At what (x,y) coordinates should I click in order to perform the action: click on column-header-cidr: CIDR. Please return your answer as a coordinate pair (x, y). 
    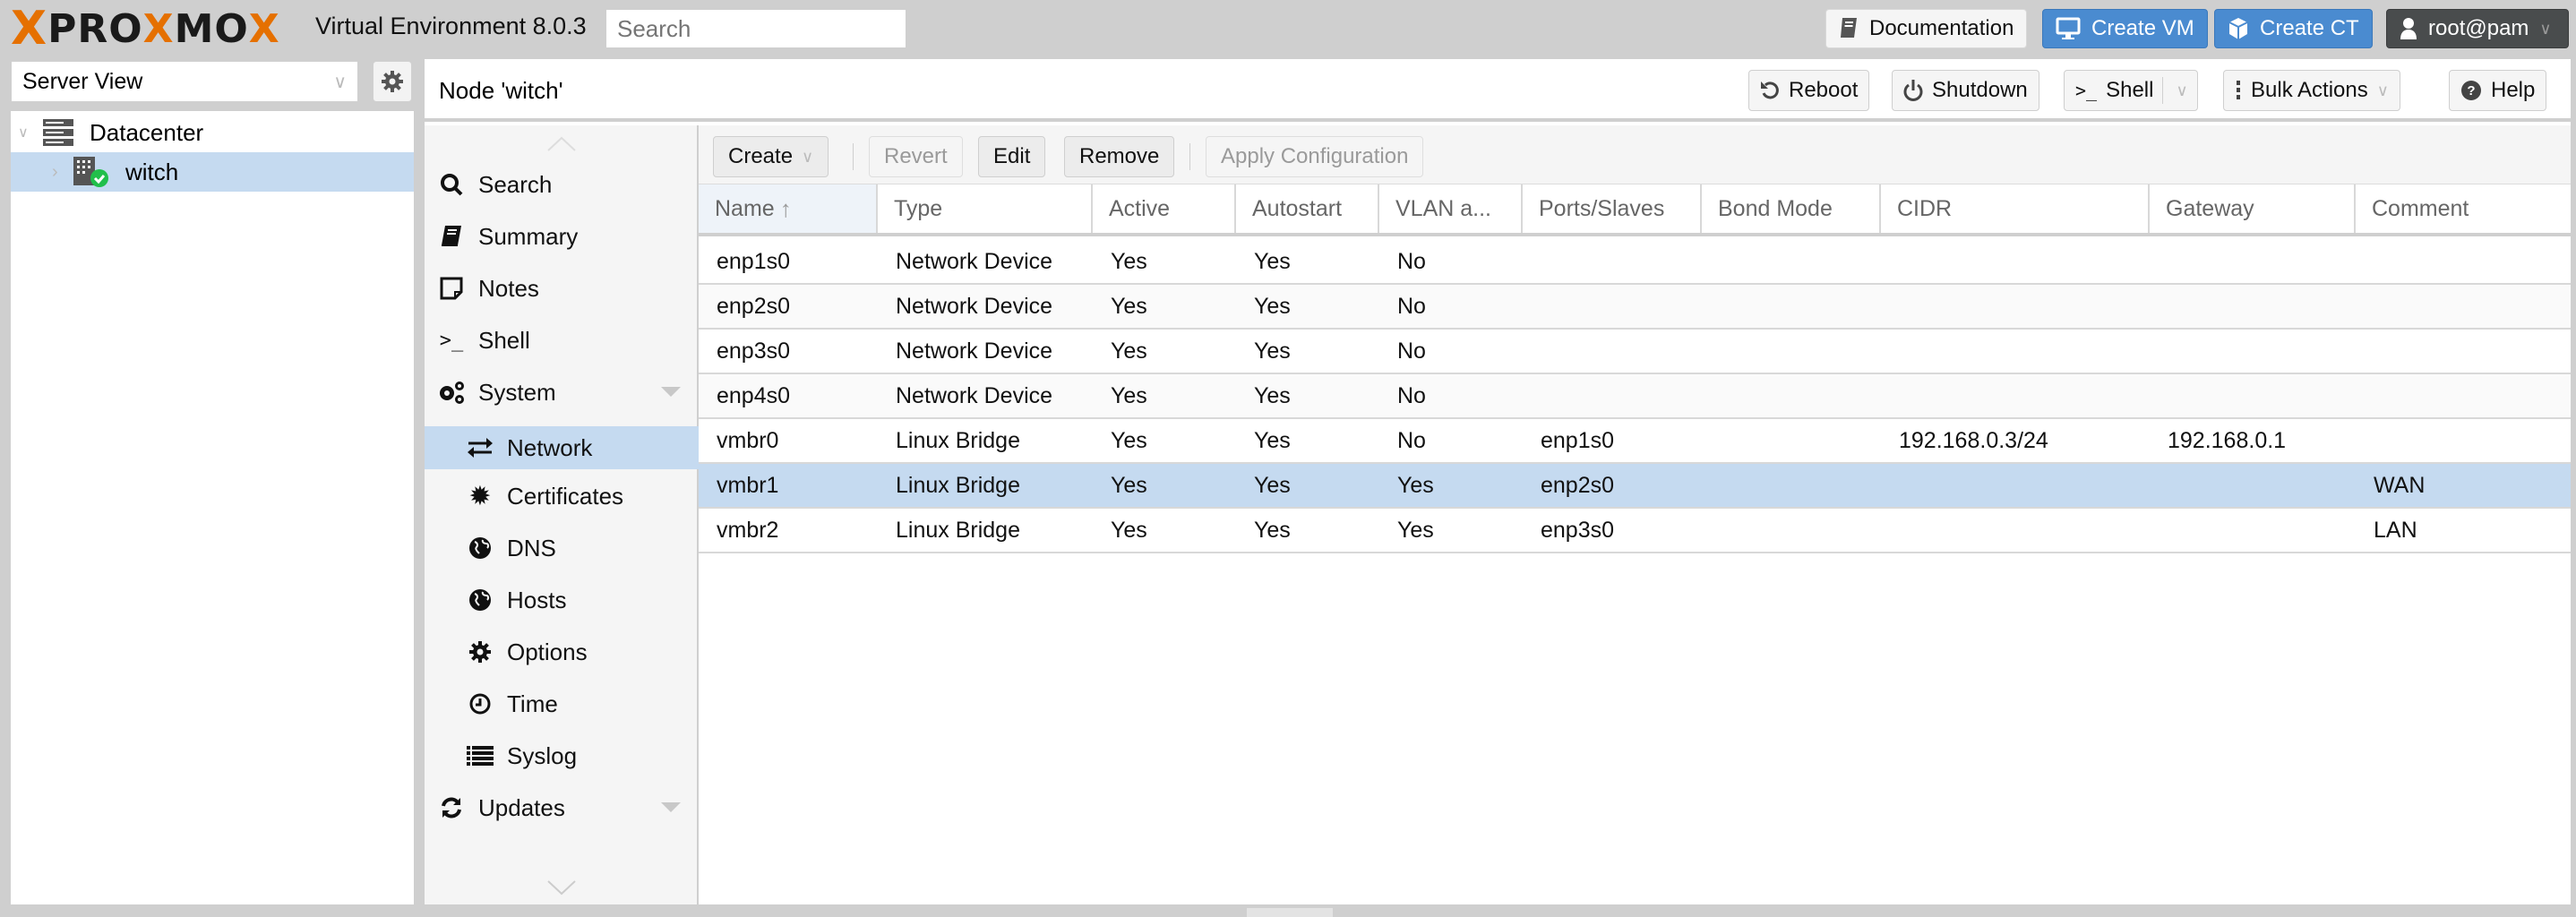
    Looking at the image, I should click on (2015, 208).